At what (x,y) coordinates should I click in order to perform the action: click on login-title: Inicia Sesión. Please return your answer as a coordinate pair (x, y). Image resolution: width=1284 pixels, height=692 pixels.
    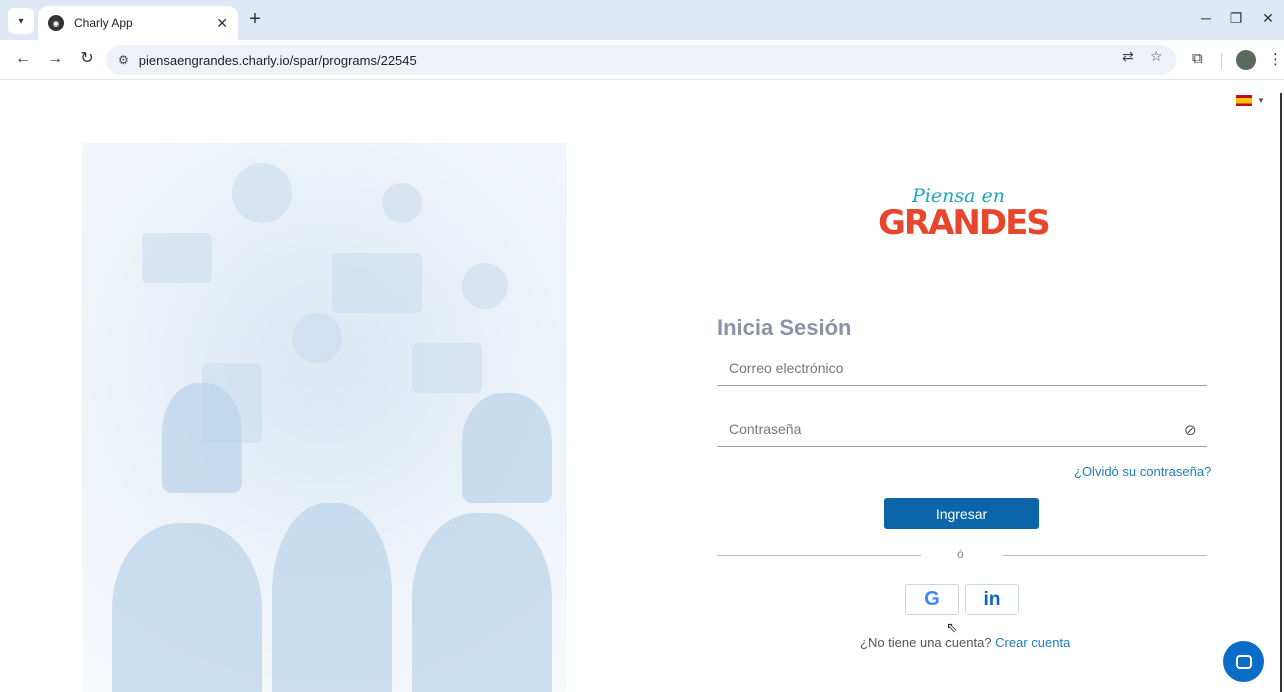
    Looking at the image, I should click on (784, 327).